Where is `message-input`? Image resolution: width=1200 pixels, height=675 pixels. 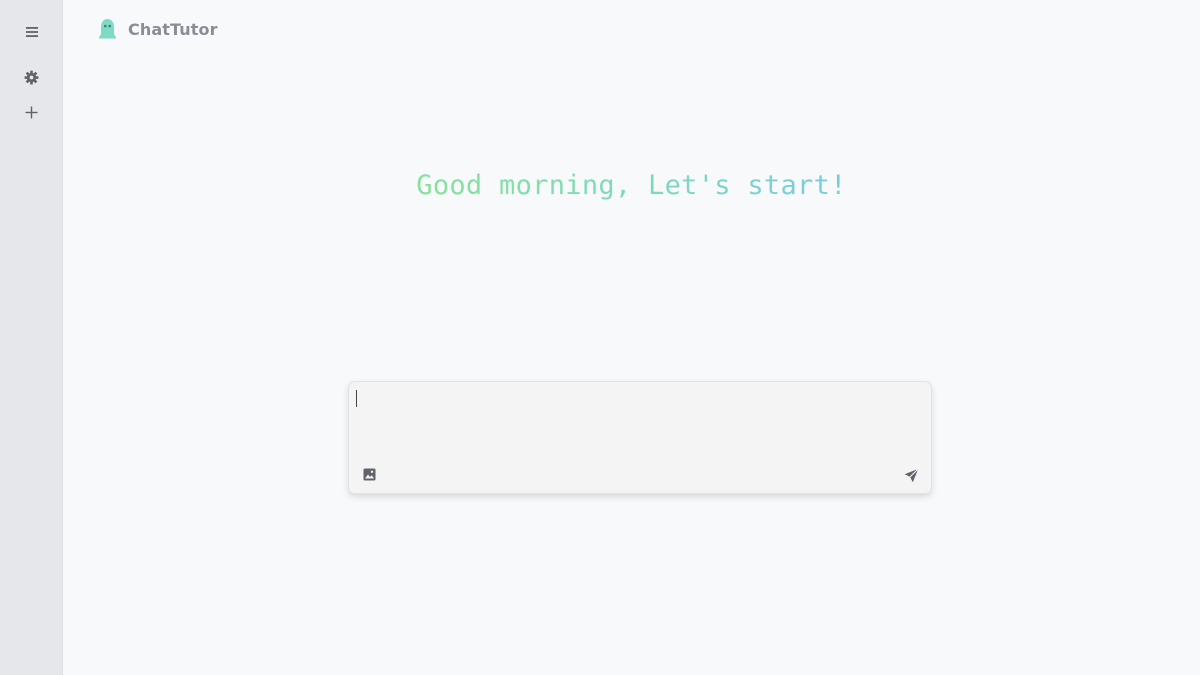 message-input is located at coordinates (640, 418).